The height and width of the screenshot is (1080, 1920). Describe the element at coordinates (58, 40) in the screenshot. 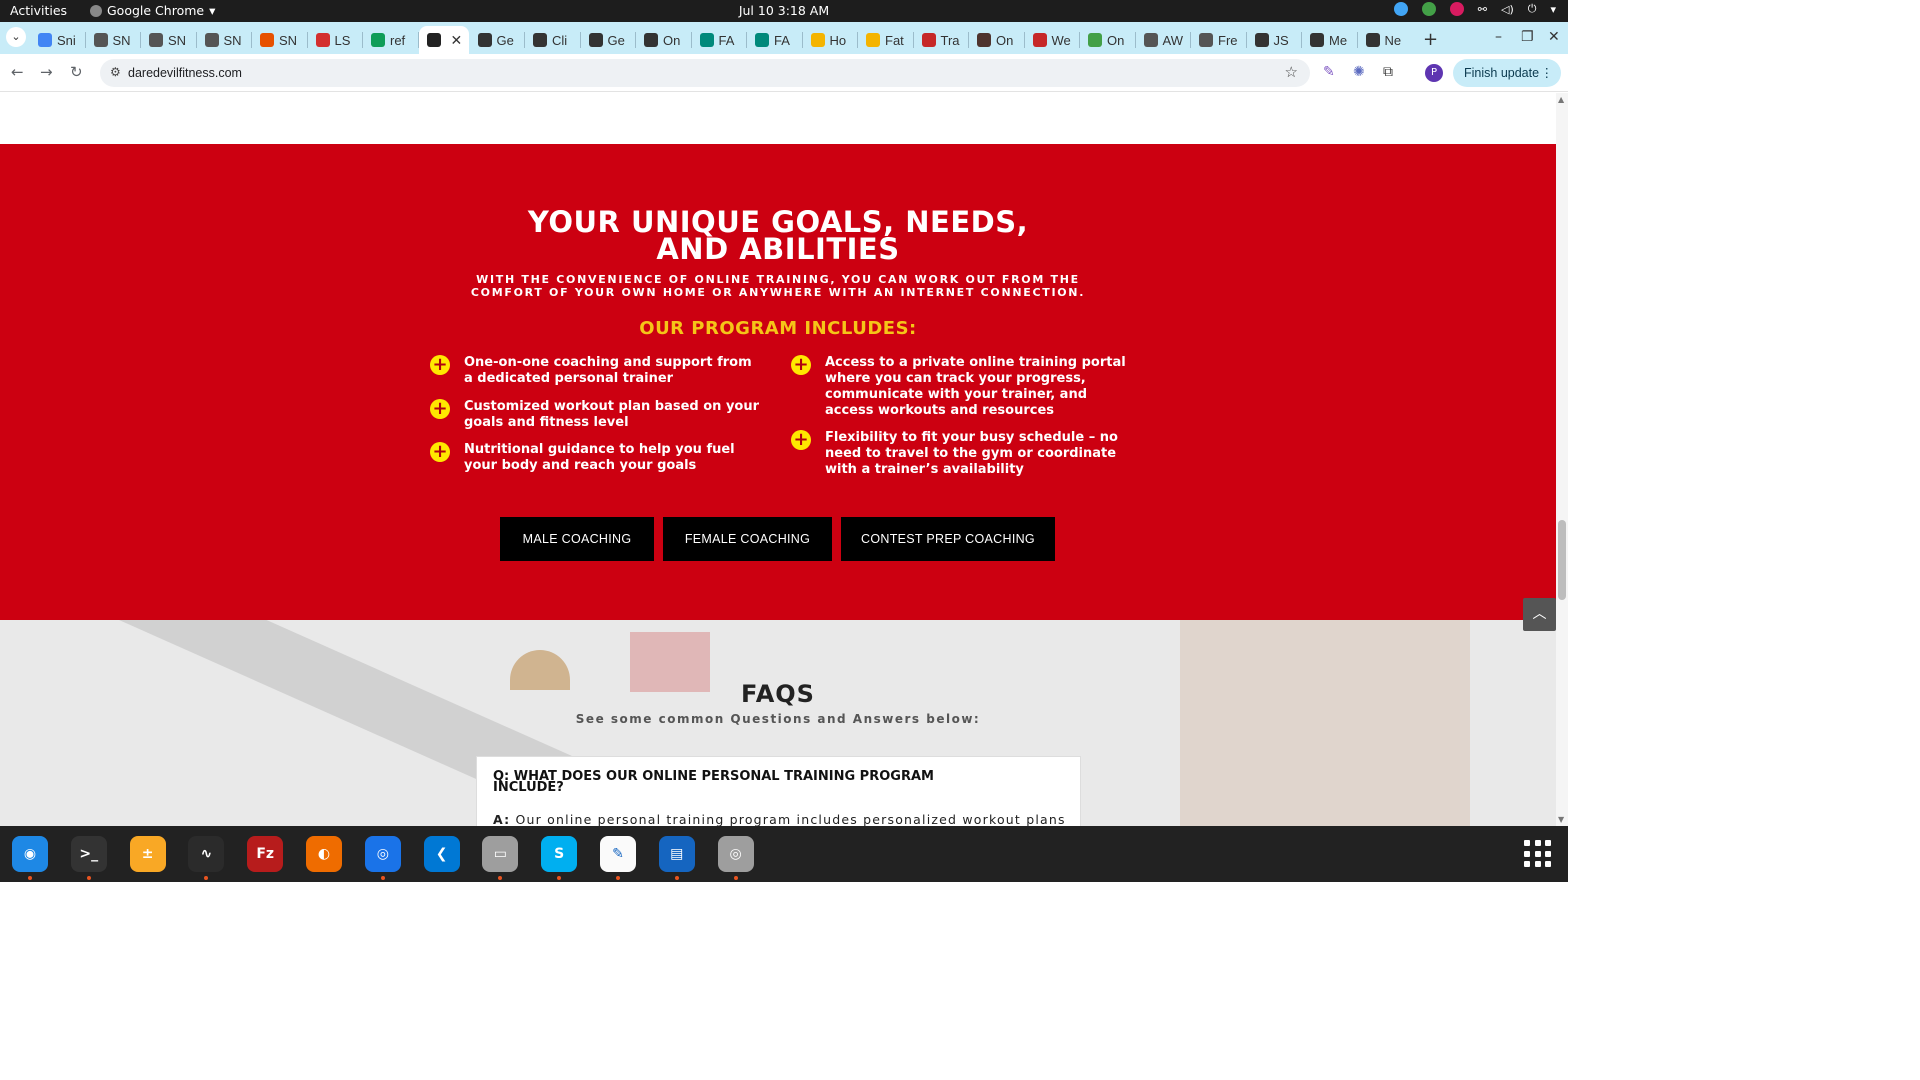

I see `browser-tab: Sni` at that location.